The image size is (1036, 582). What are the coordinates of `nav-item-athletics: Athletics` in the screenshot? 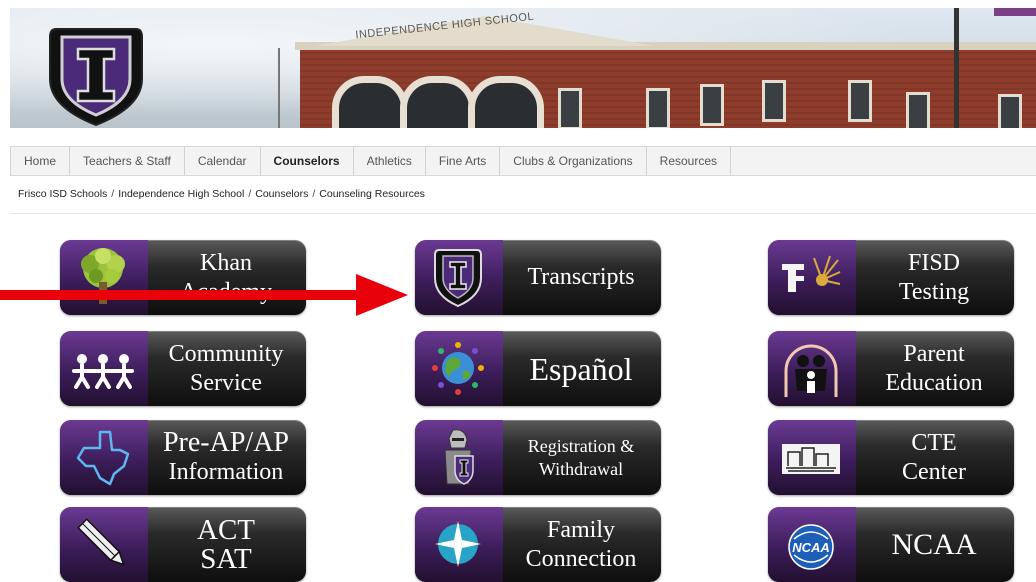 It's located at (390, 161).